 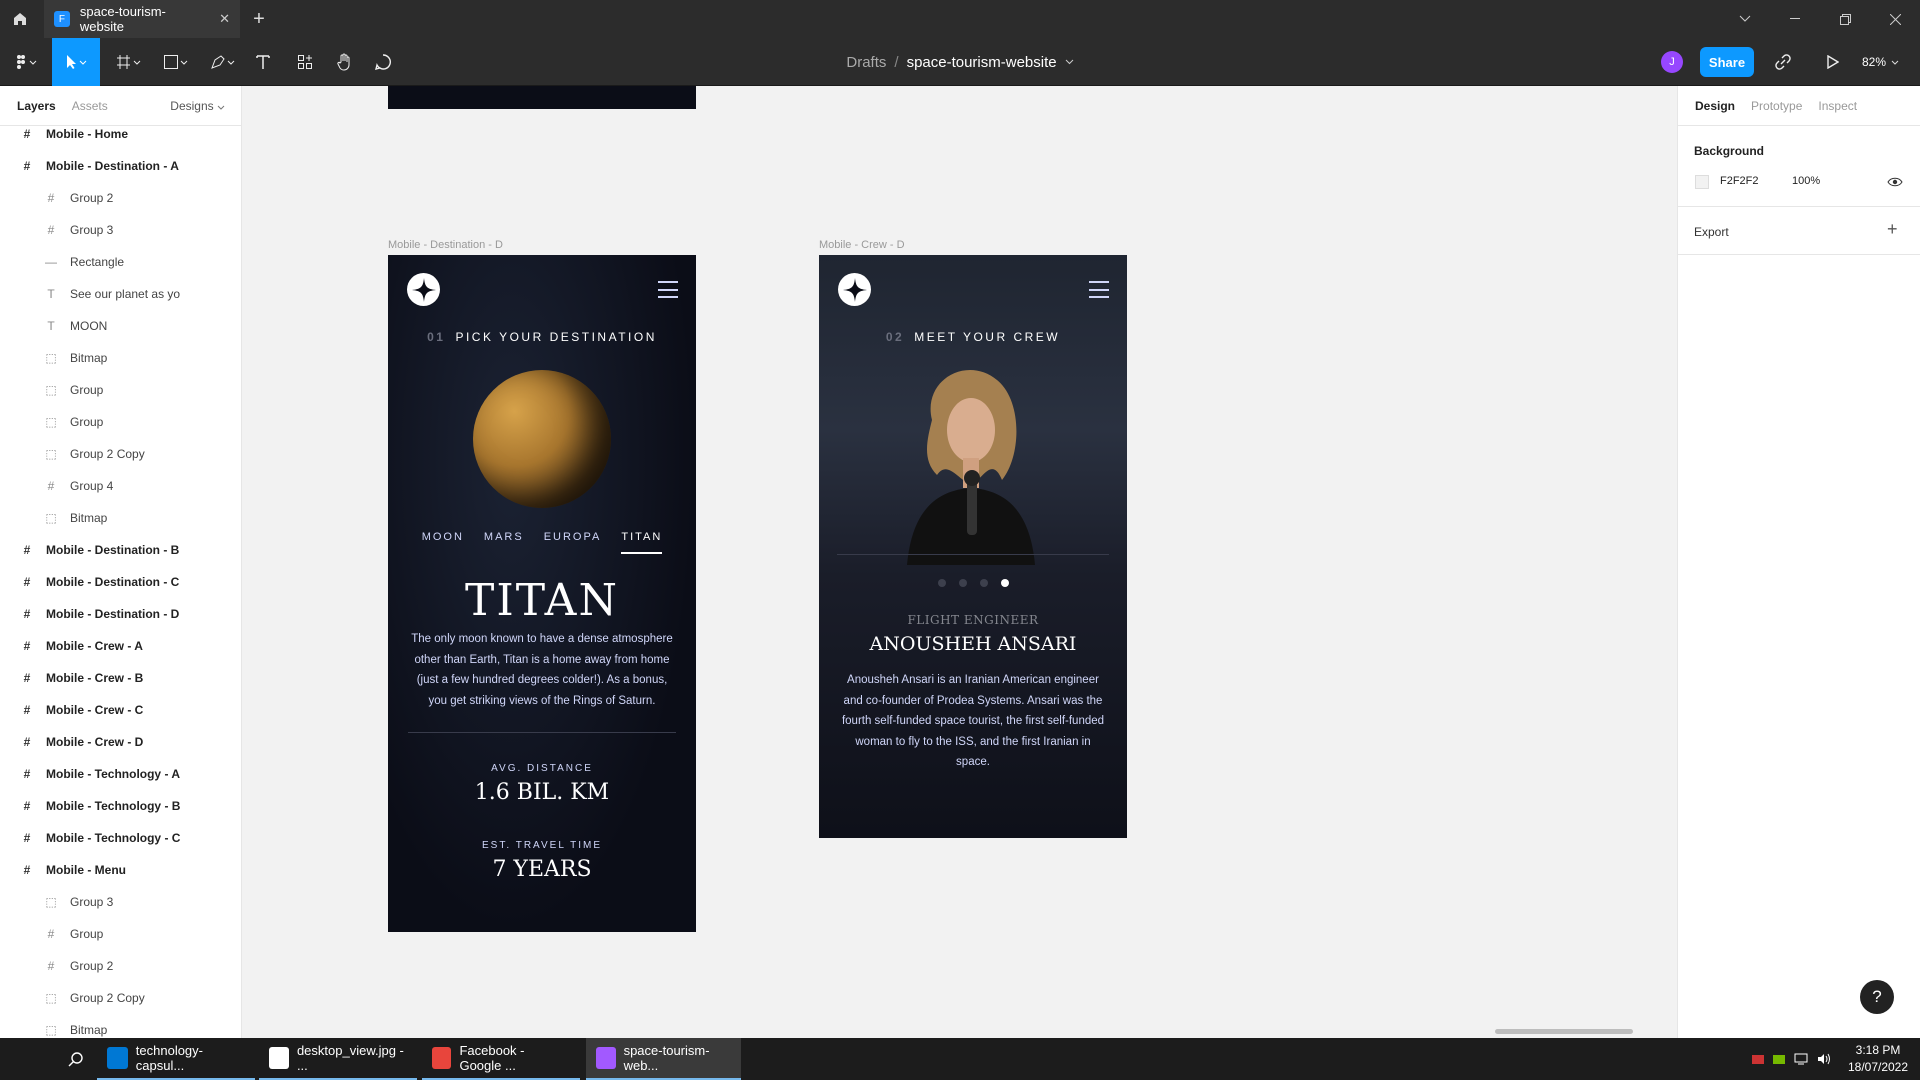 What do you see at coordinates (20, 19) in the screenshot?
I see `home-button` at bounding box center [20, 19].